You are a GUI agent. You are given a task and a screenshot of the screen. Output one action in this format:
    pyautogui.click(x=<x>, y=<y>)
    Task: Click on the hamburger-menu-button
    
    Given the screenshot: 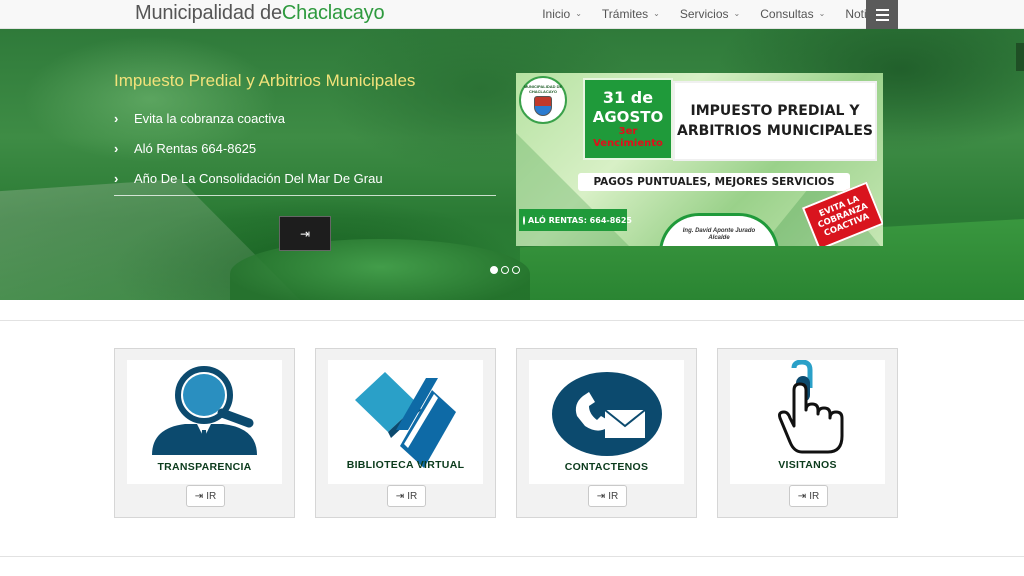 What is the action you would take?
    pyautogui.click(x=882, y=14)
    